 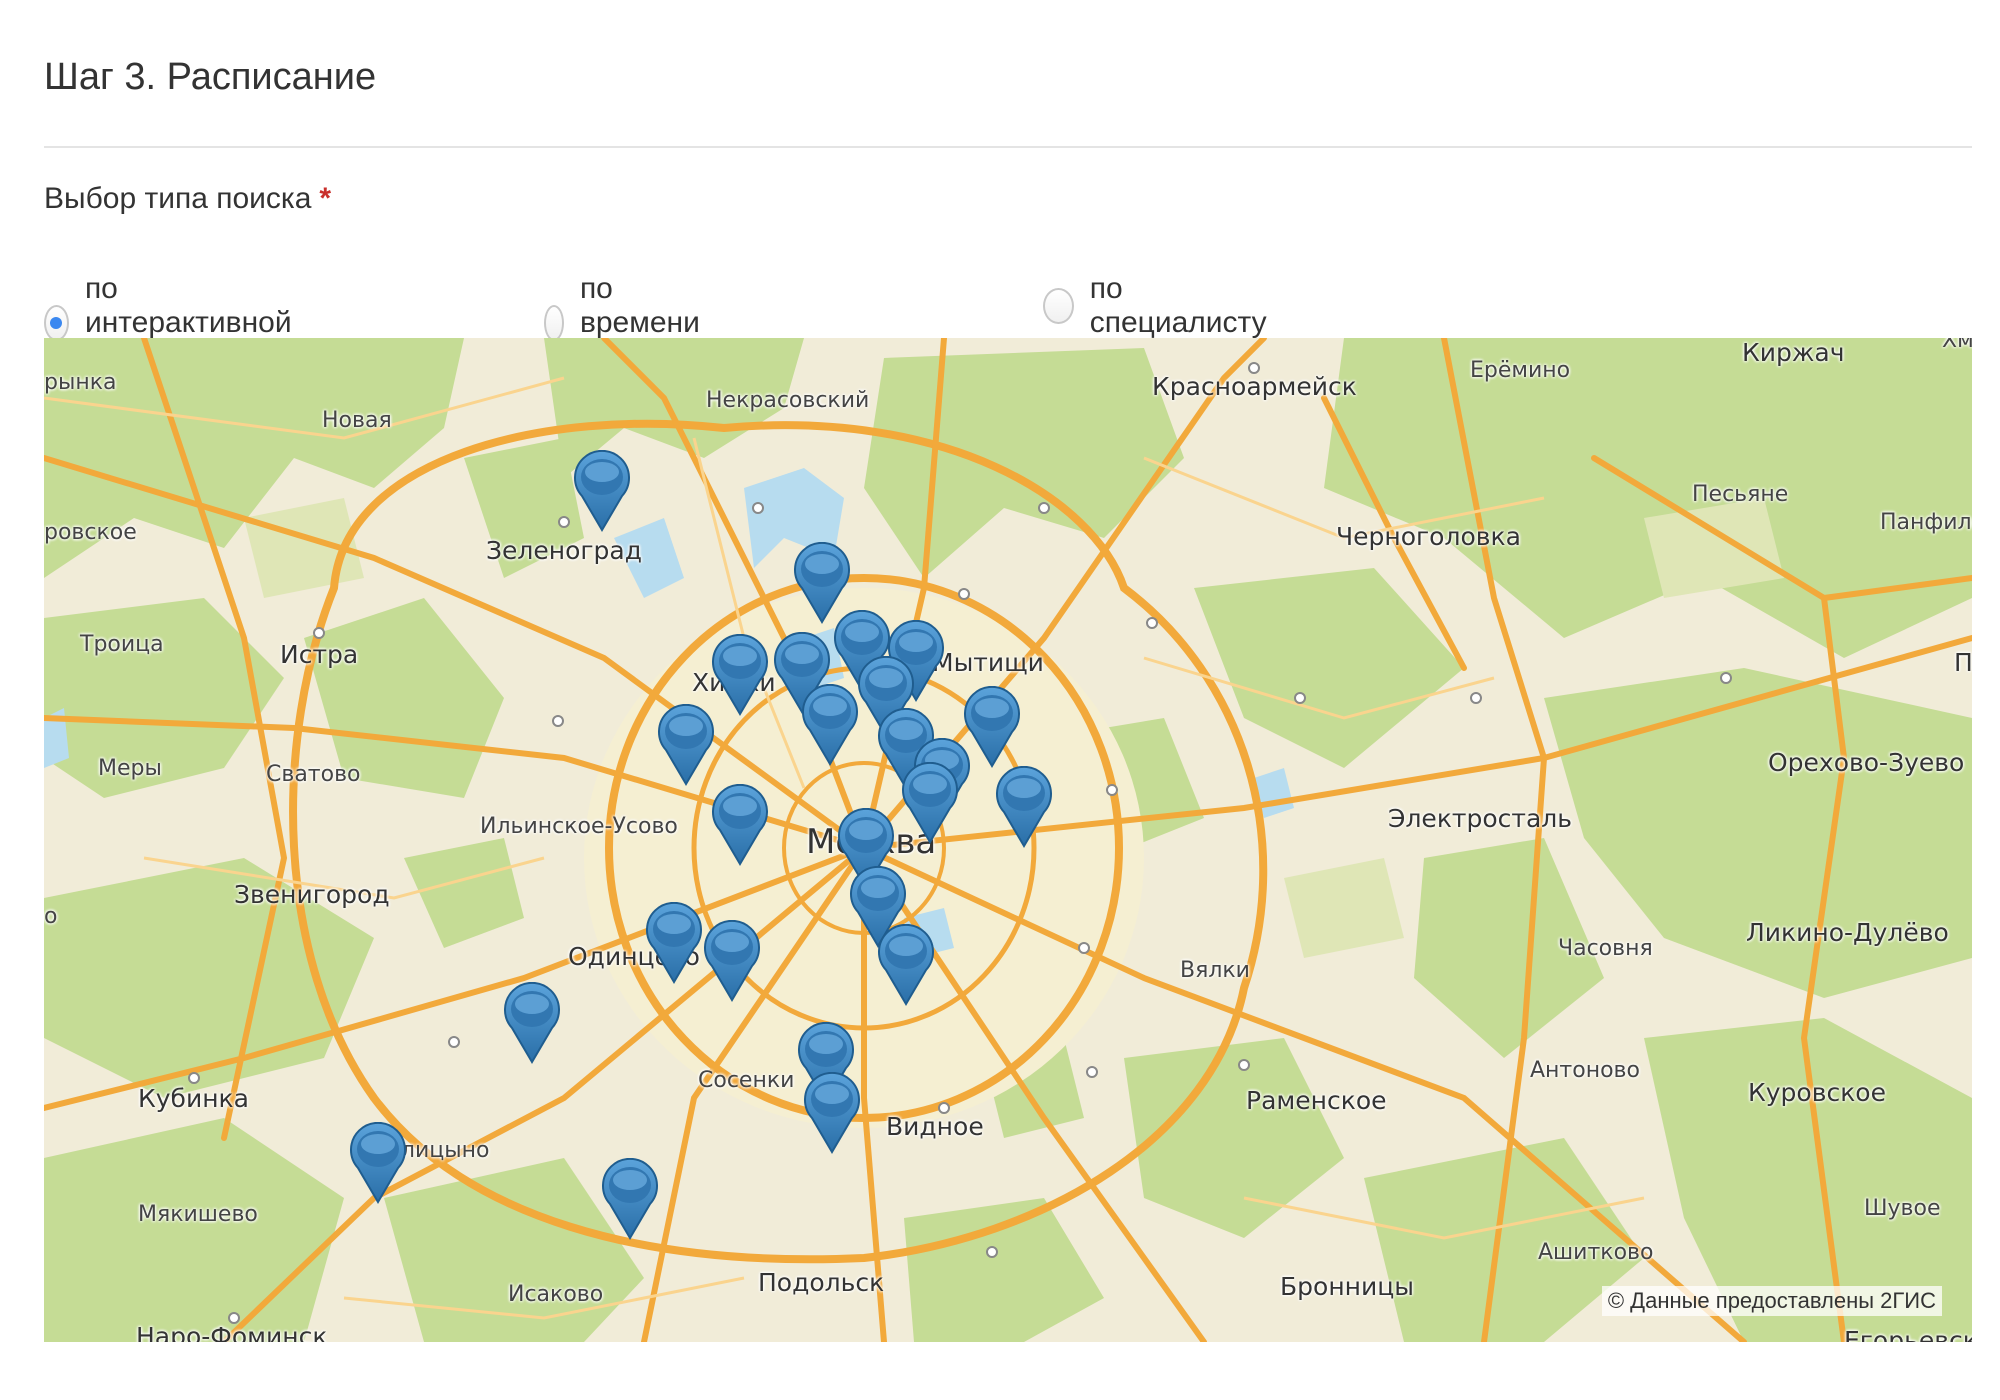 I want to click on map-label: Мытищи, so click(x=988, y=662).